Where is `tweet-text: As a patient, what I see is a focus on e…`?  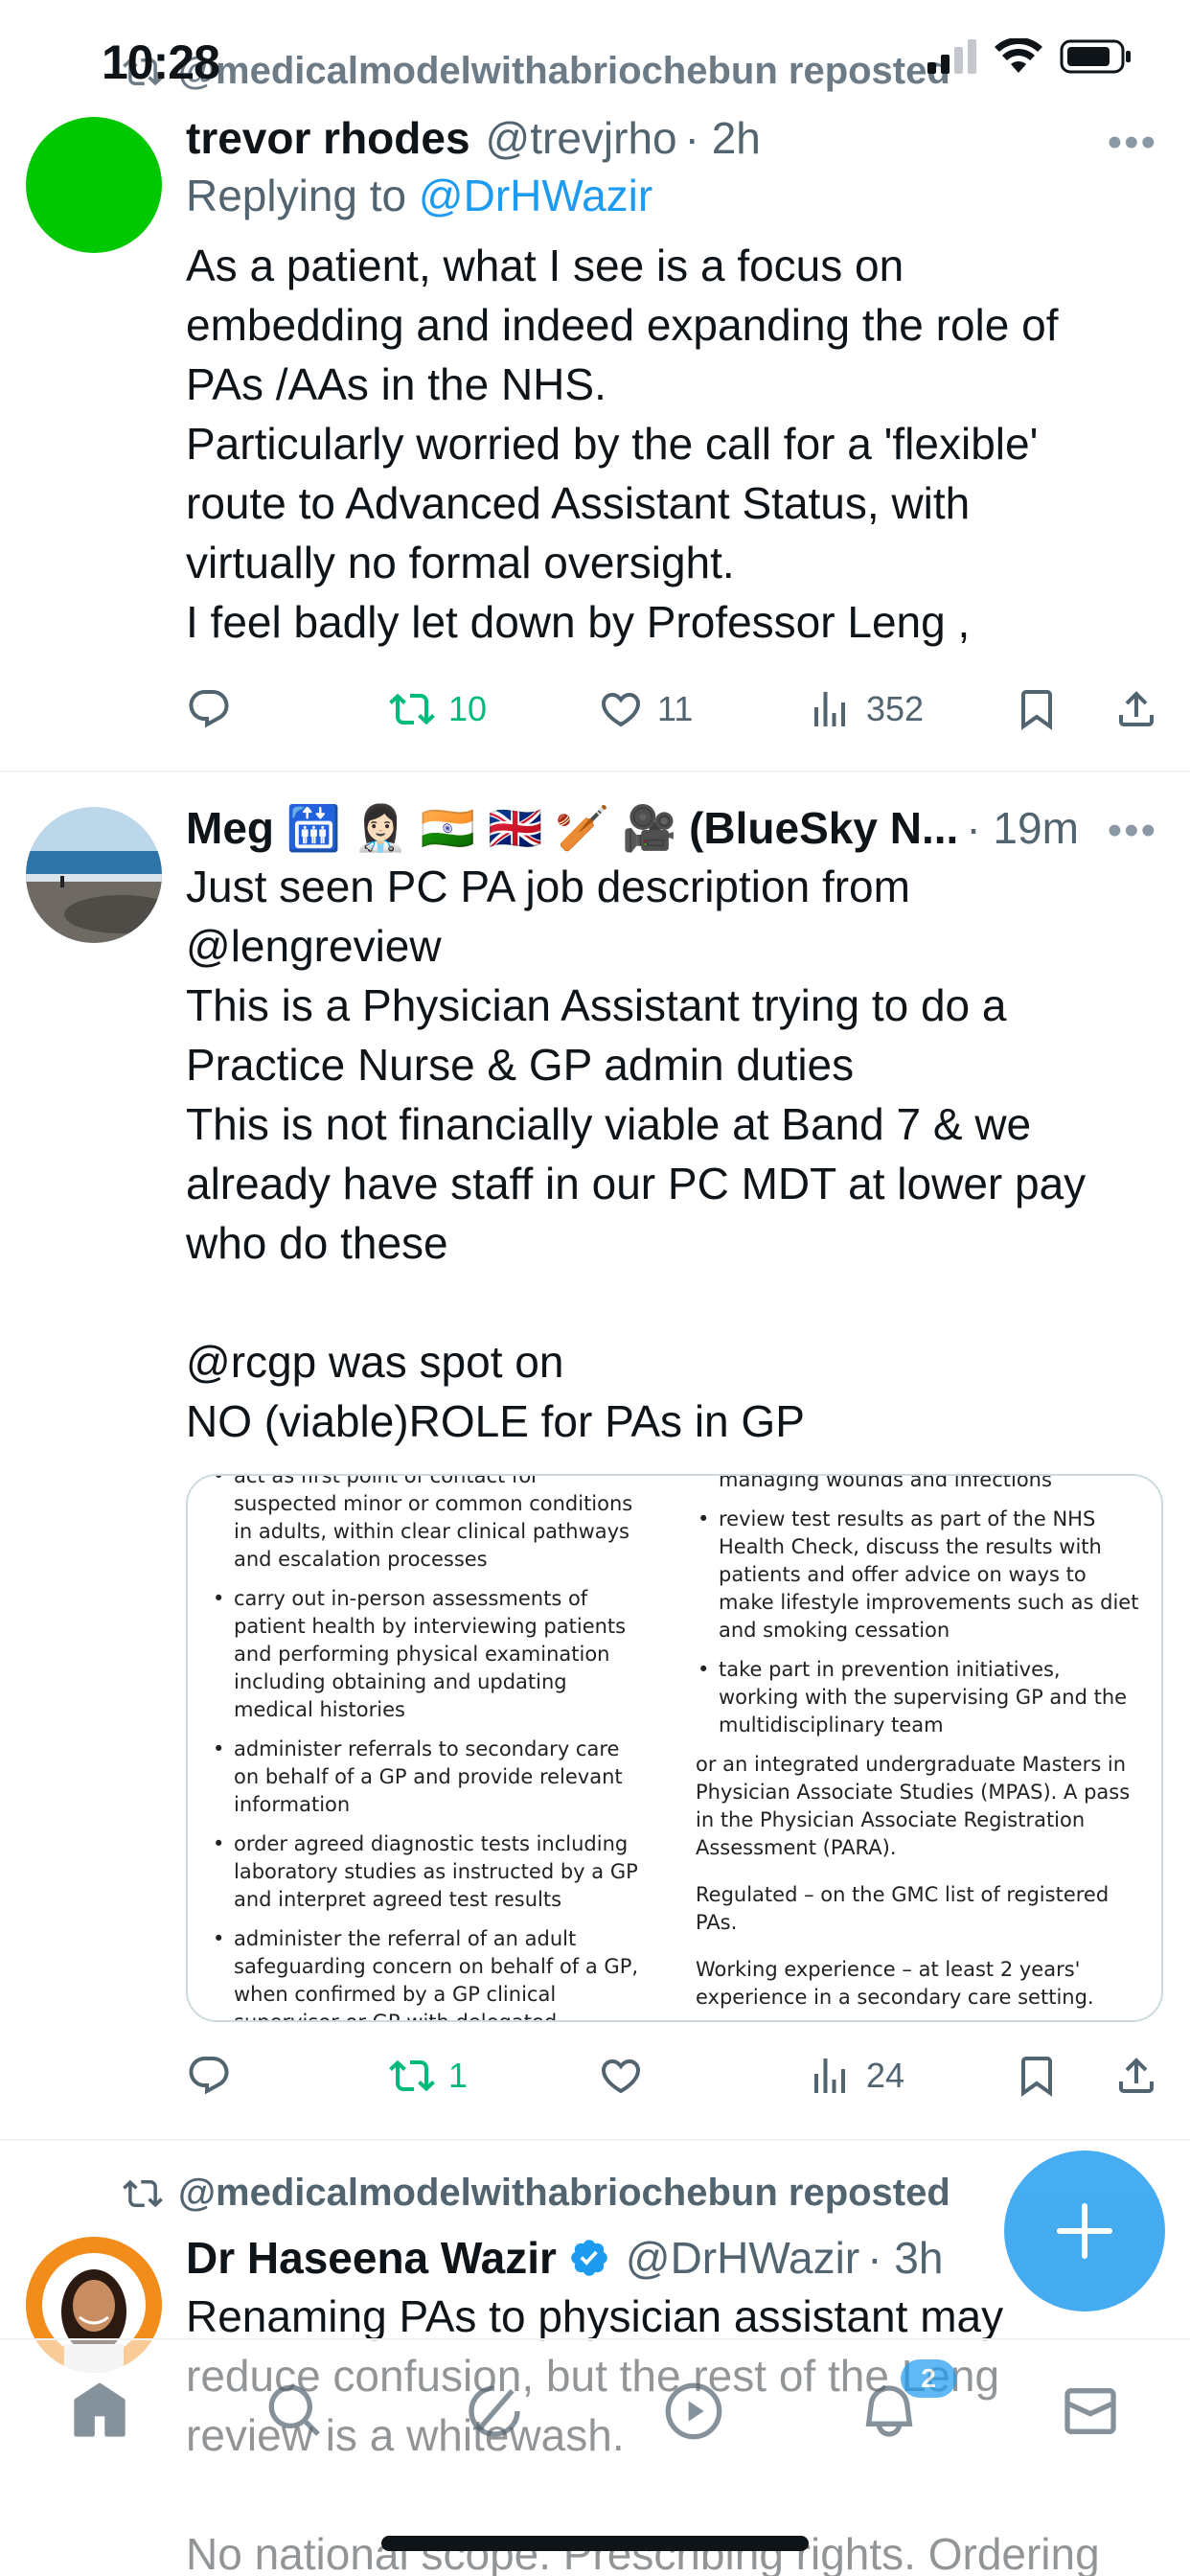
tweet-text: As a patient, what I see is a focus on e… is located at coordinates (622, 444).